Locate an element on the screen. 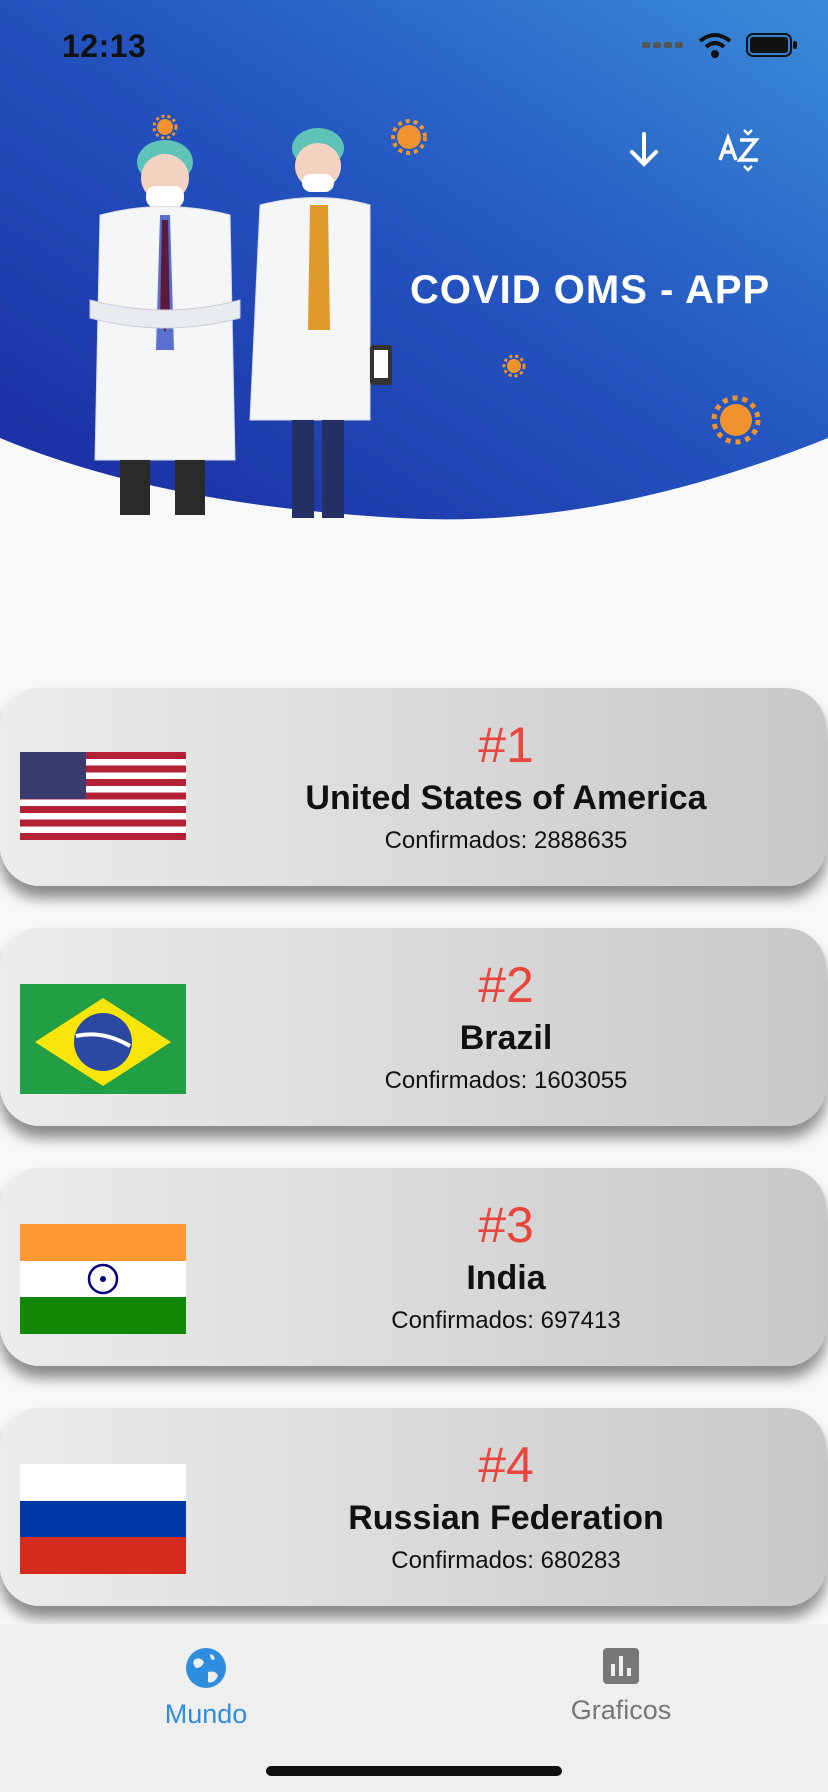 The height and width of the screenshot is (1792, 828). sort-button is located at coordinates (644, 150).